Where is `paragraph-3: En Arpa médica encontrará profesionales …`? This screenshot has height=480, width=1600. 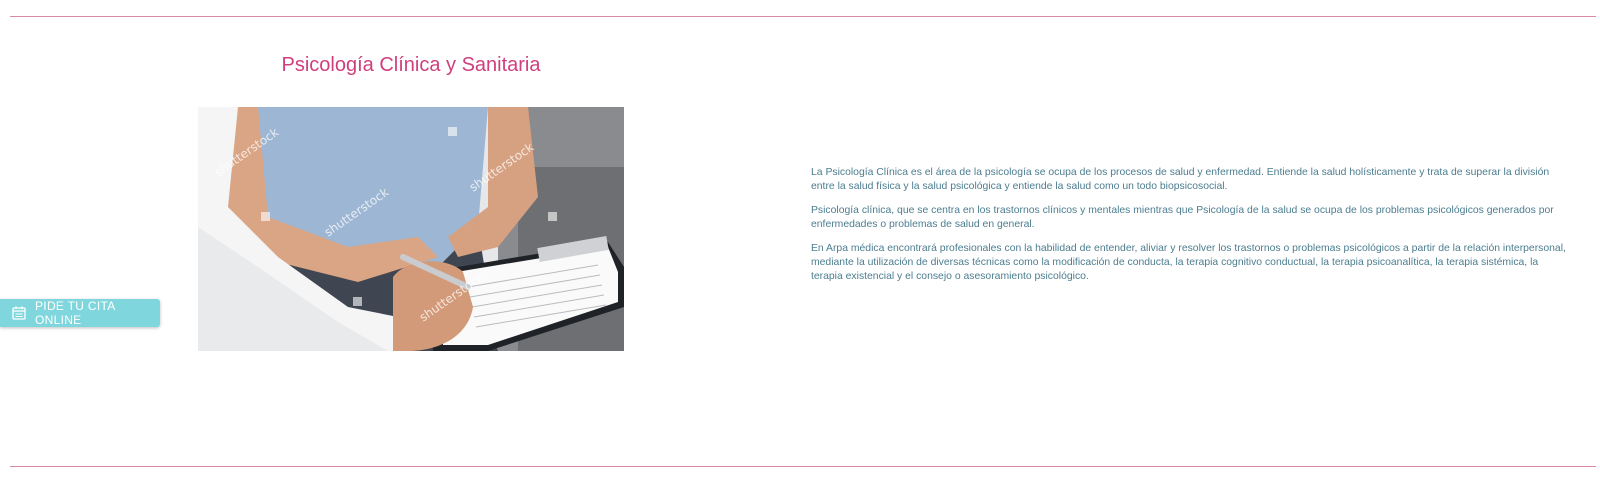 paragraph-3: En Arpa médica encontrará profesionales … is located at coordinates (1188, 262).